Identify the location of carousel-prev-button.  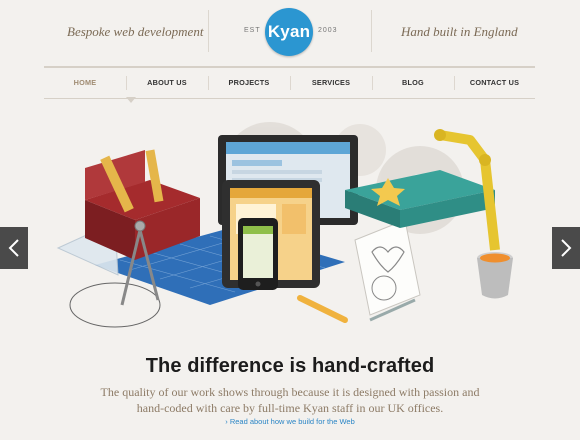
(14, 248).